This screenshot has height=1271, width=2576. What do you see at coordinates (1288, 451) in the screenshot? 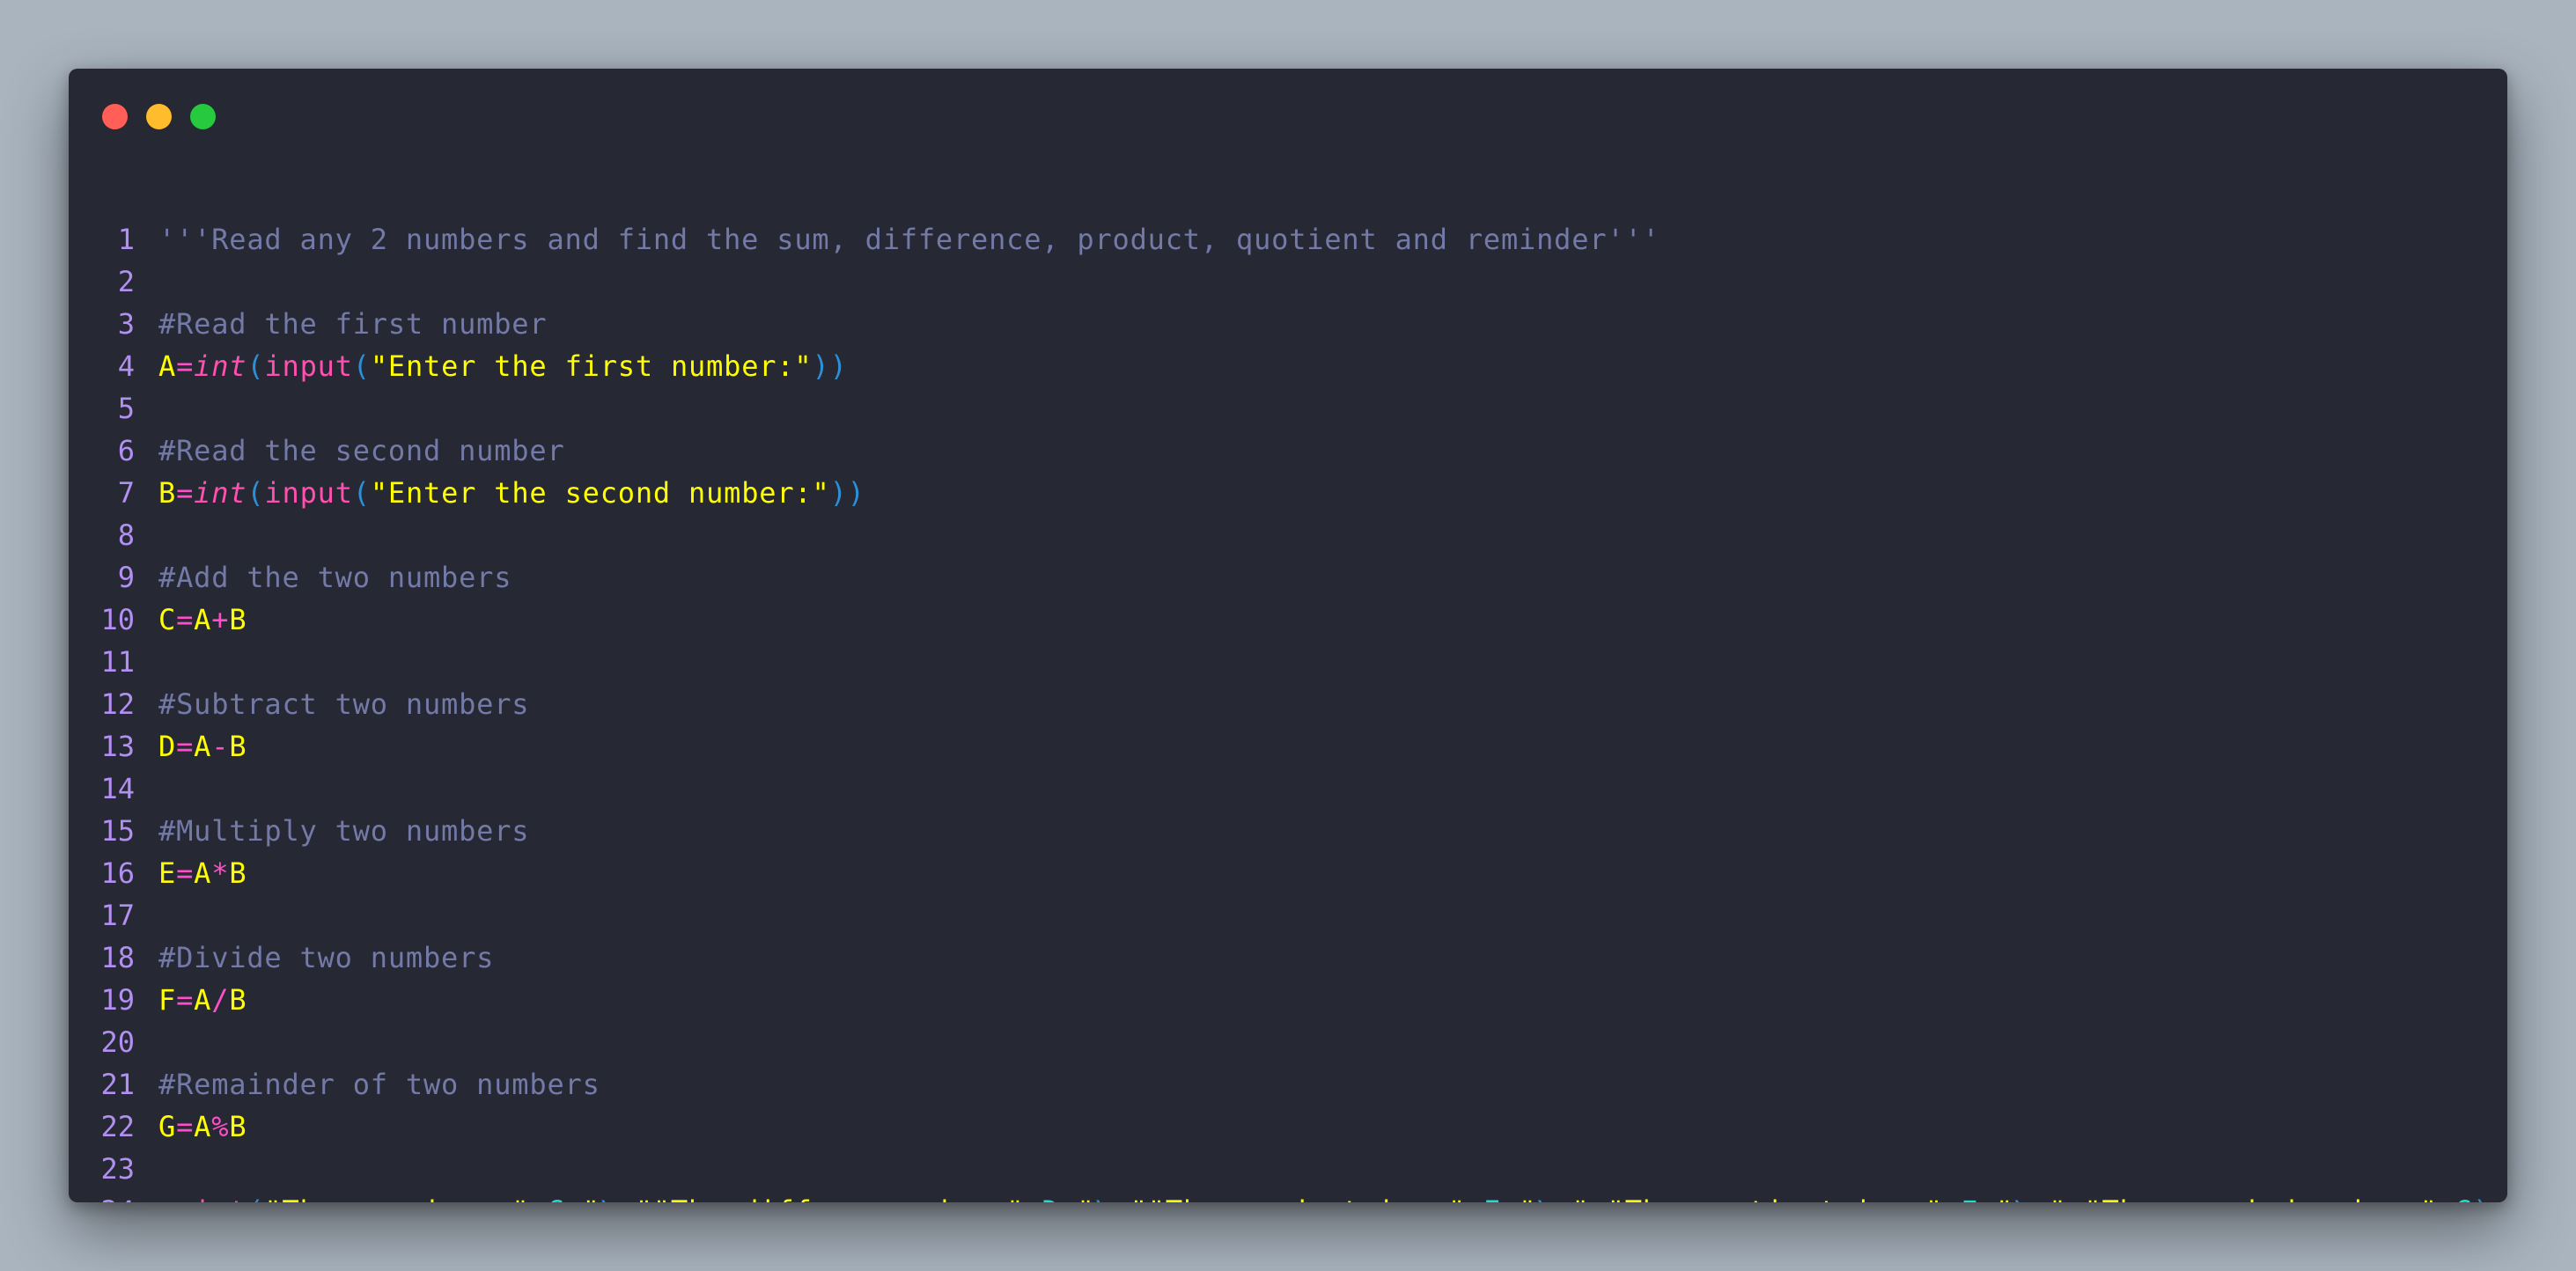
I see `code-line: 6 #Read the second number` at bounding box center [1288, 451].